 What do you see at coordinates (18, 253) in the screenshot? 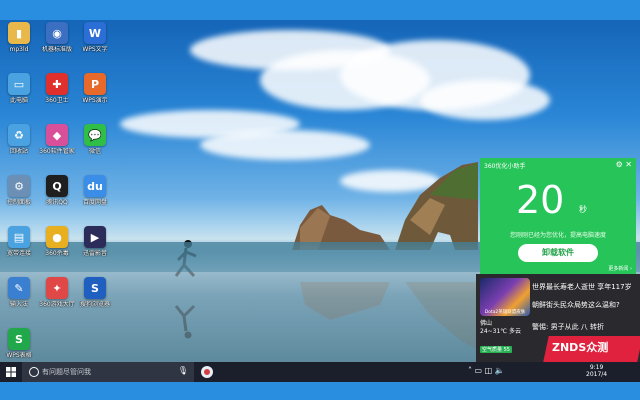
I see `desktop-icon-label: 宽带连接` at bounding box center [18, 253].